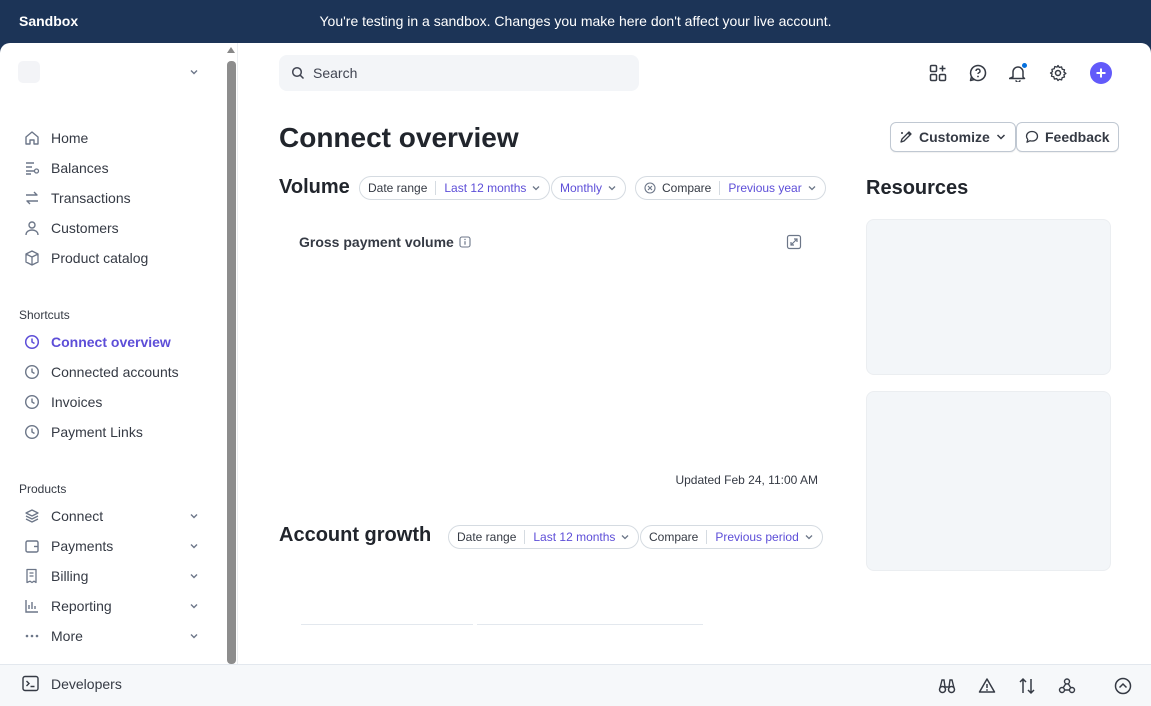 The width and height of the screenshot is (1151, 706). Describe the element at coordinates (80, 168) in the screenshot. I see `sidebar-item-label: Balances` at that location.